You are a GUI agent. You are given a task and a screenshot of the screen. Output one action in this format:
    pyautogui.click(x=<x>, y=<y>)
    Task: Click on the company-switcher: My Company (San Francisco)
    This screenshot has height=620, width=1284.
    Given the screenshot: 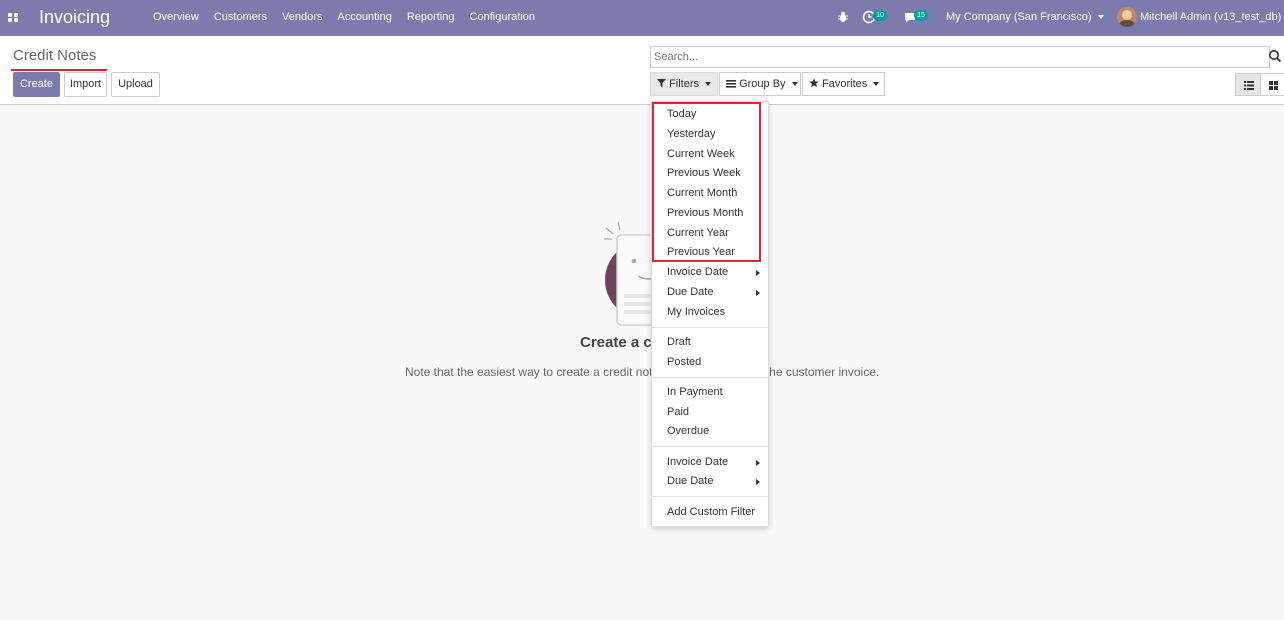 What is the action you would take?
    pyautogui.click(x=1025, y=17)
    